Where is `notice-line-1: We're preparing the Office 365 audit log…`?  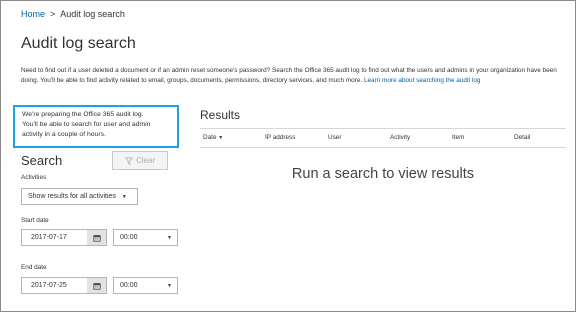 notice-line-1: We're preparing the Office 365 audit log… is located at coordinates (83, 114).